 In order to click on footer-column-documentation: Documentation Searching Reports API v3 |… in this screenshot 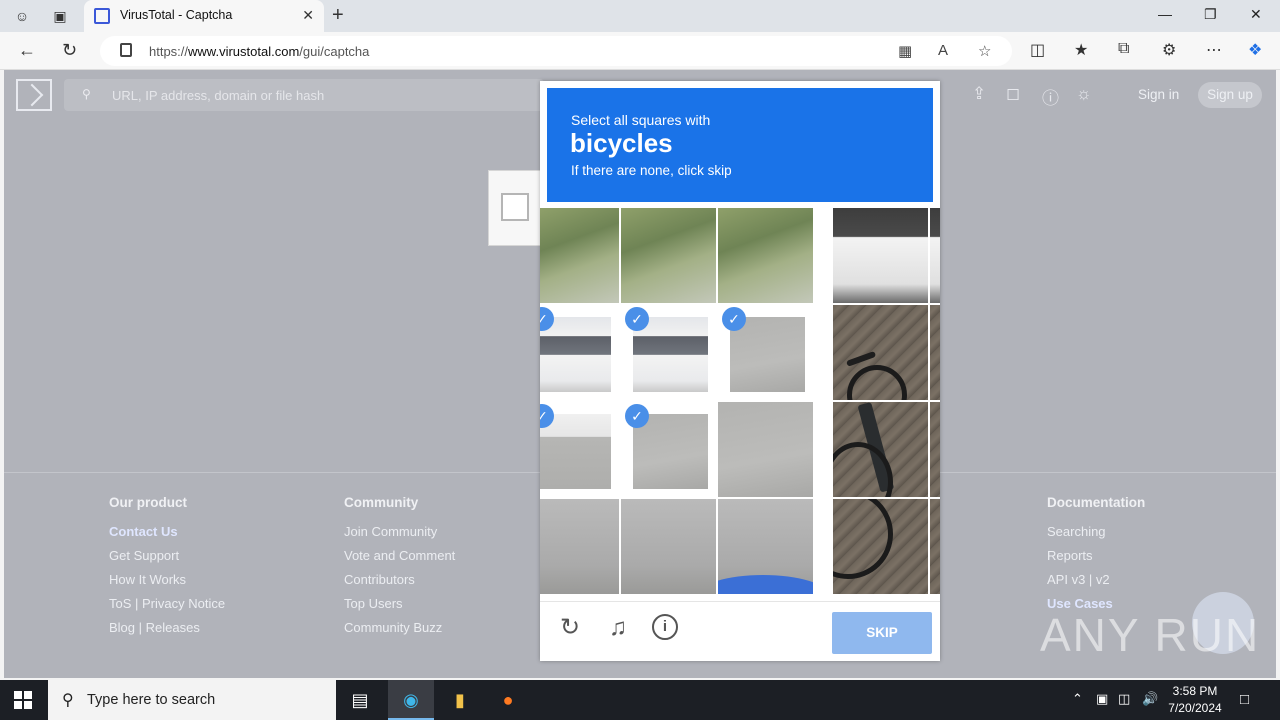, I will do `click(1096, 557)`.